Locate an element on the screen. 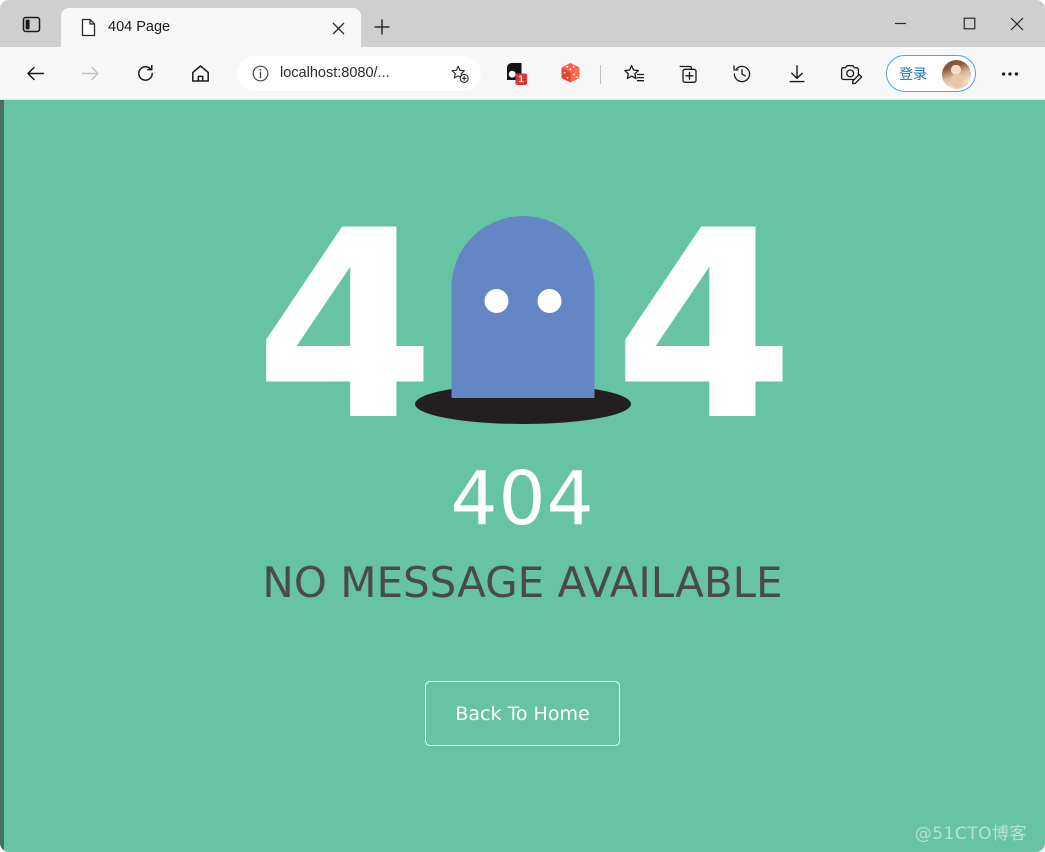 This screenshot has height=852, width=1045. profile-login-label: 登录 is located at coordinates (913, 74).